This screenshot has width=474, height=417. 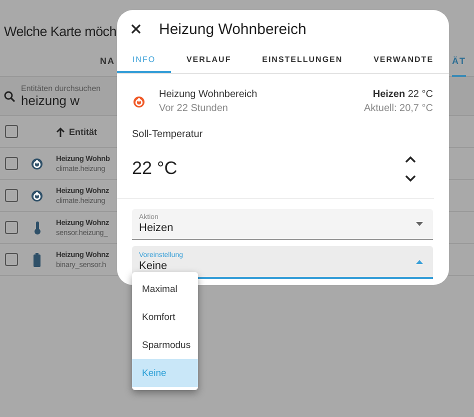 What do you see at coordinates (59, 32) in the screenshot?
I see `page-title: Welche Karte möch` at bounding box center [59, 32].